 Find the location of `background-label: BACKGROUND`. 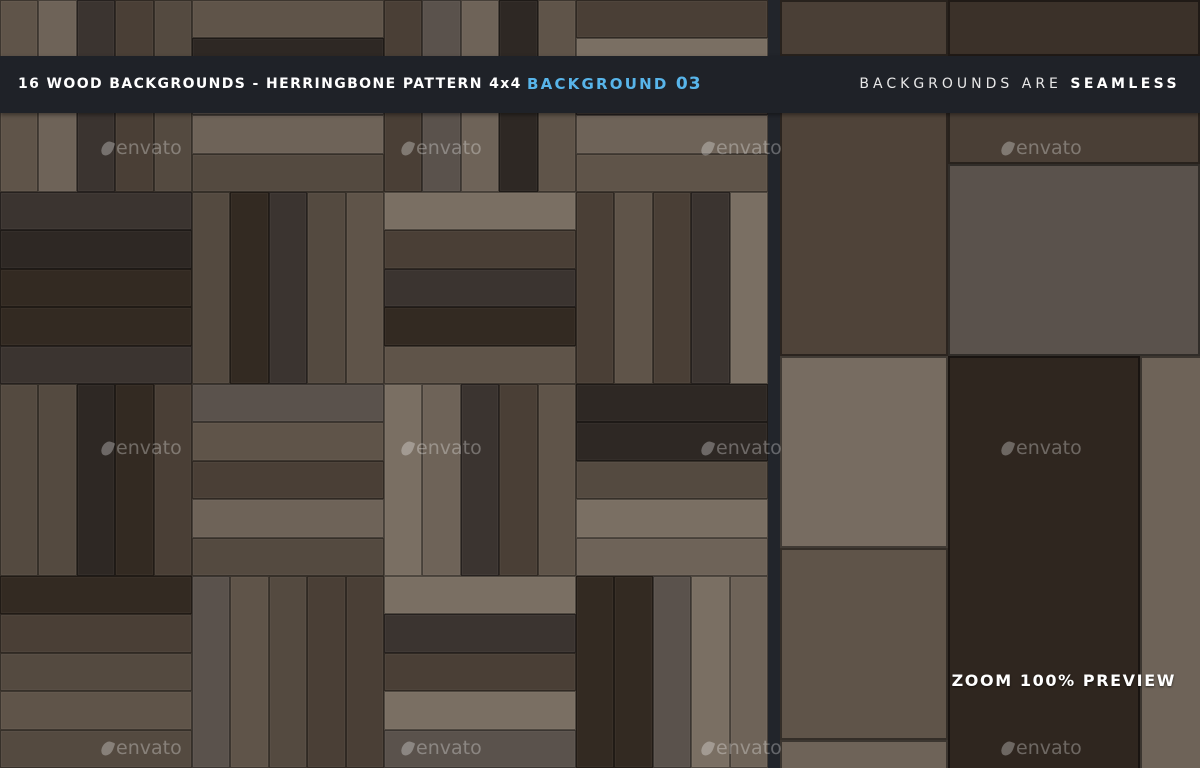

background-label: BACKGROUND is located at coordinates (598, 84).